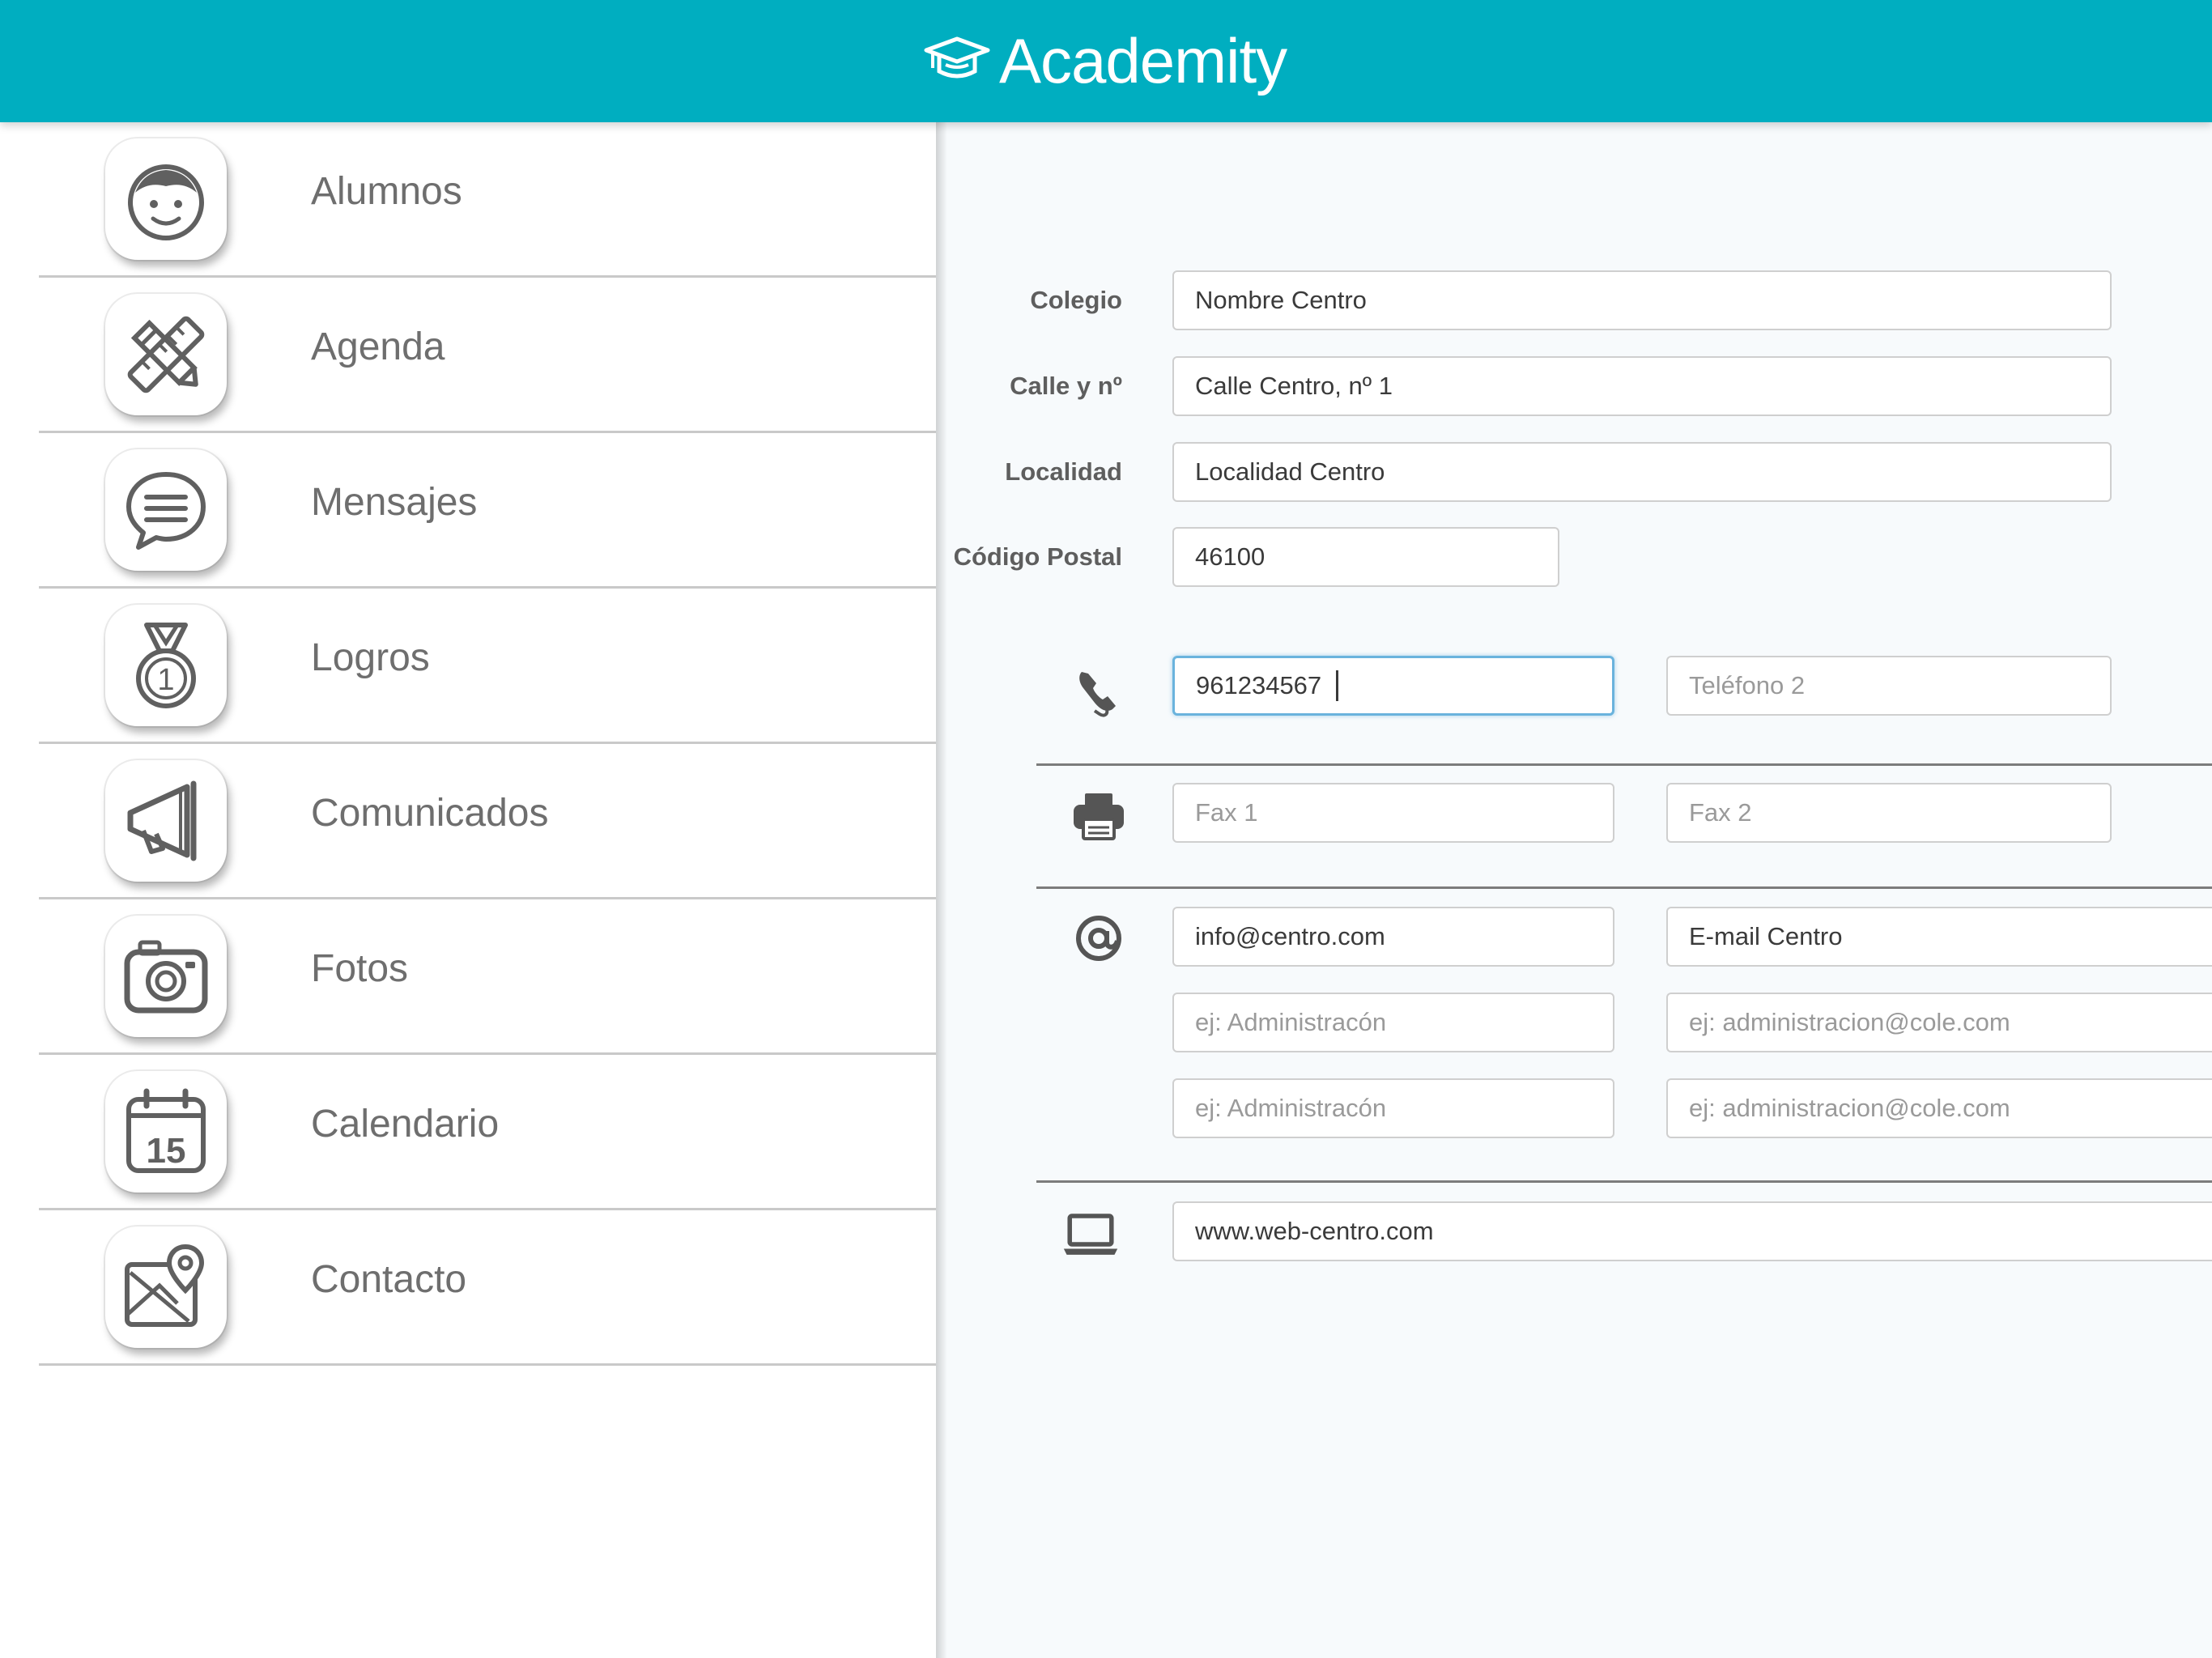 The image size is (2212, 1658). I want to click on sidebar-item-label: Alumnos, so click(387, 191).